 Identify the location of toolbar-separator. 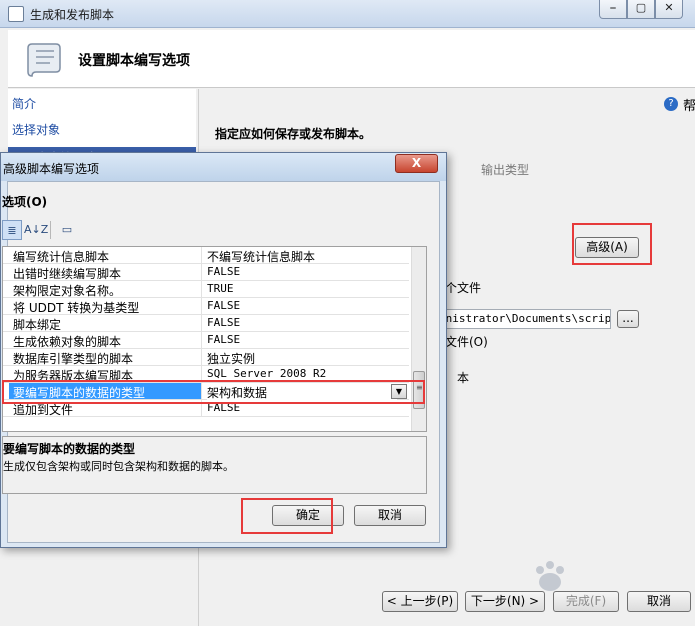
(50, 230).